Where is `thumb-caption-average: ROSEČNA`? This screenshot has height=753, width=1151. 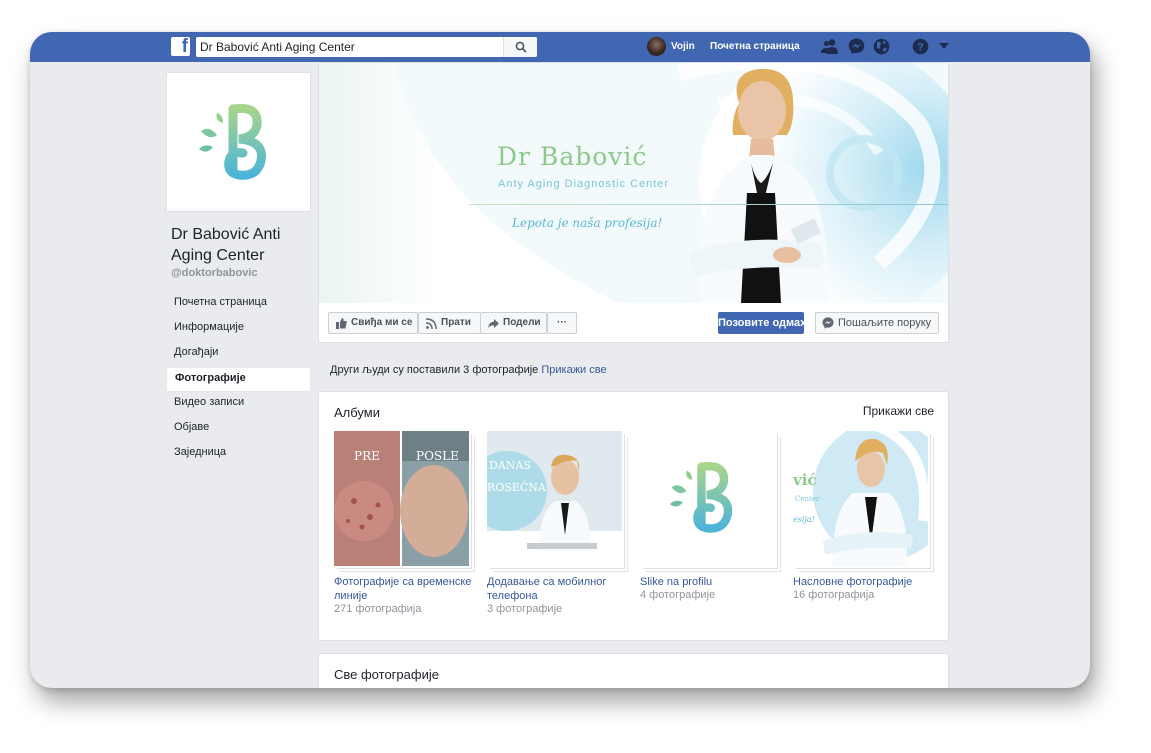
thumb-caption-average: ROSEČNA is located at coordinates (516, 487).